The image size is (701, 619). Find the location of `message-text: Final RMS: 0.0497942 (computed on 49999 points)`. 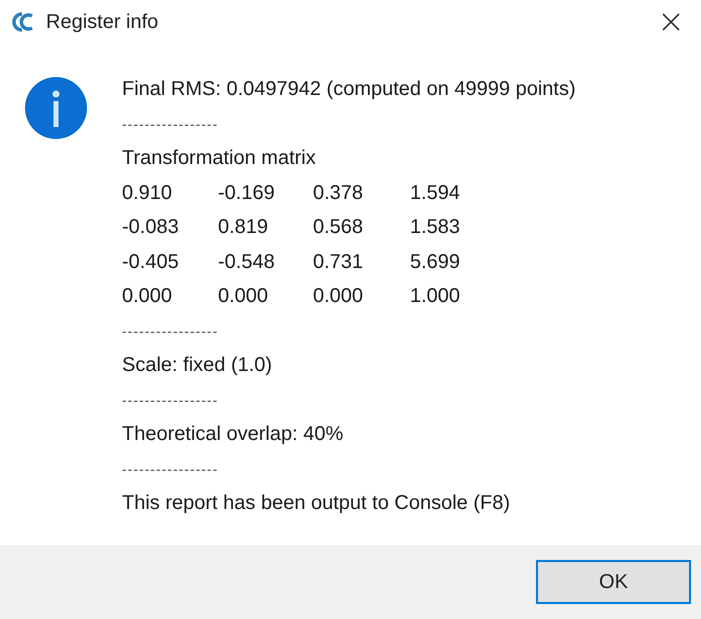

message-text: Final RMS: 0.0497942 (computed on 49999 points) is located at coordinates (349, 89).